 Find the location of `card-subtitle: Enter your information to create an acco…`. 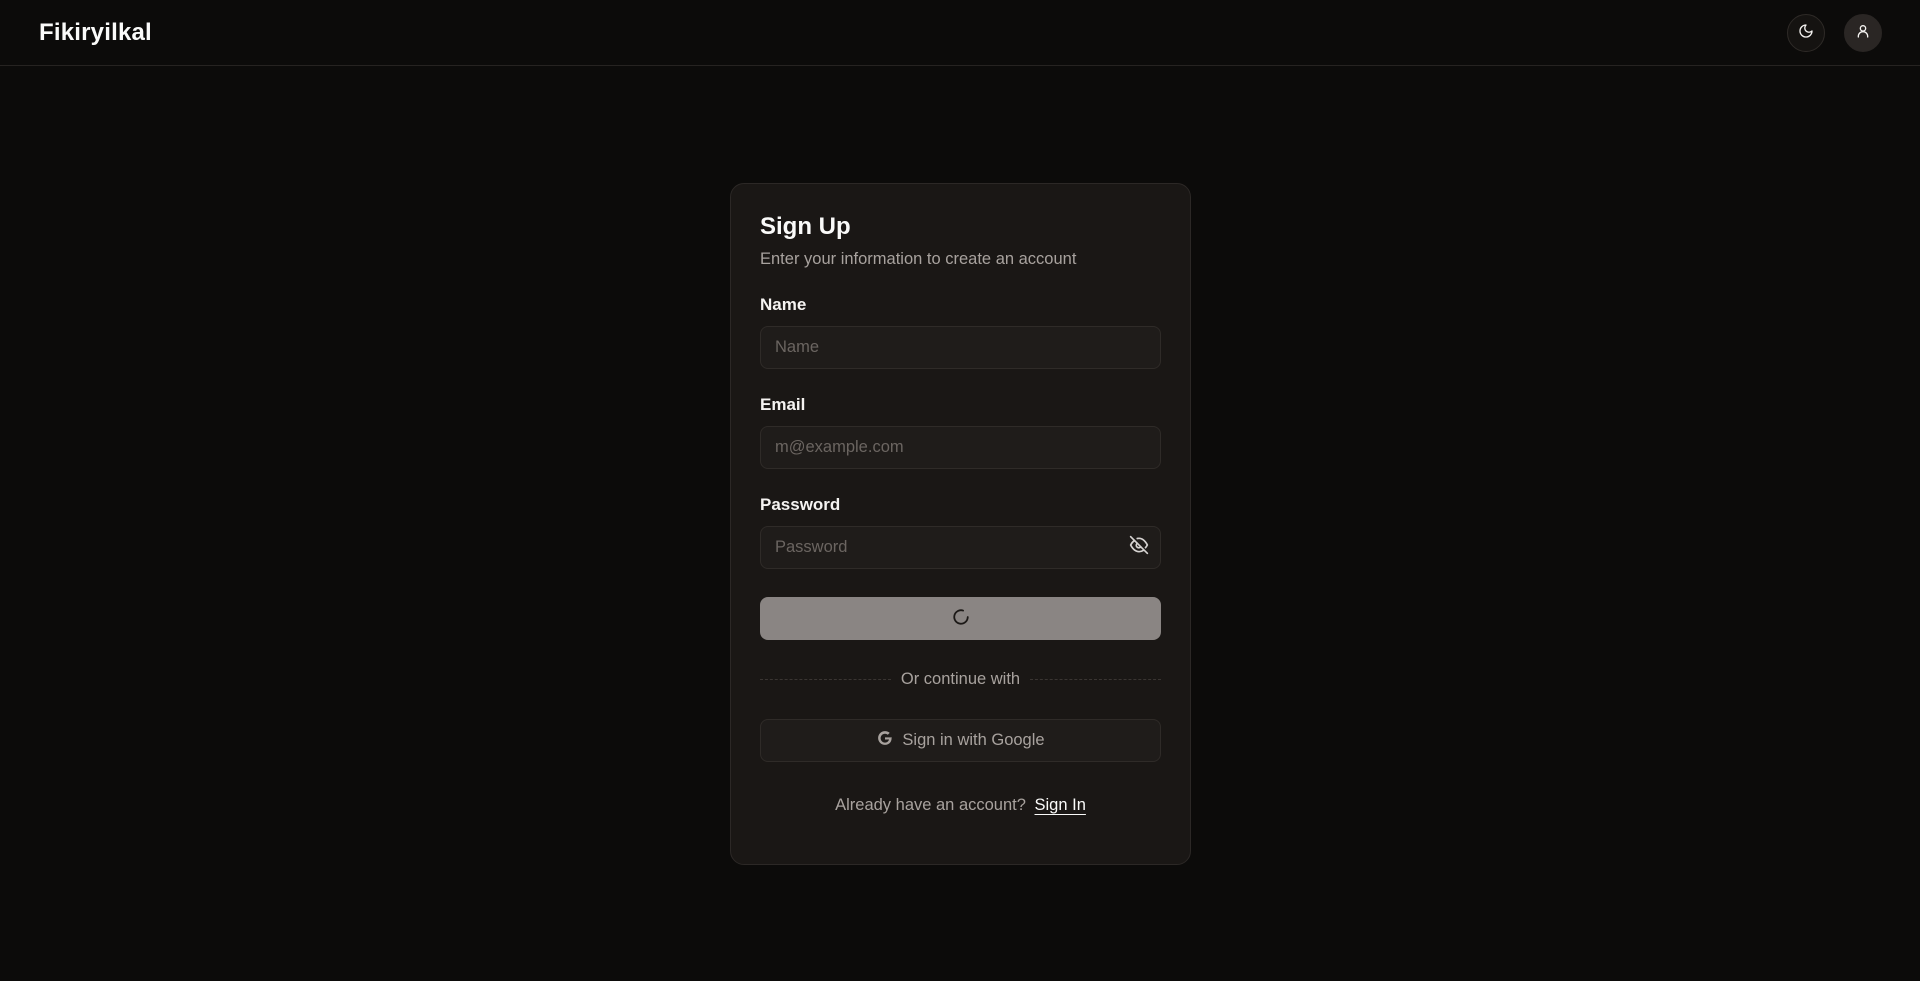

card-subtitle: Enter your information to create an acco… is located at coordinates (918, 258).